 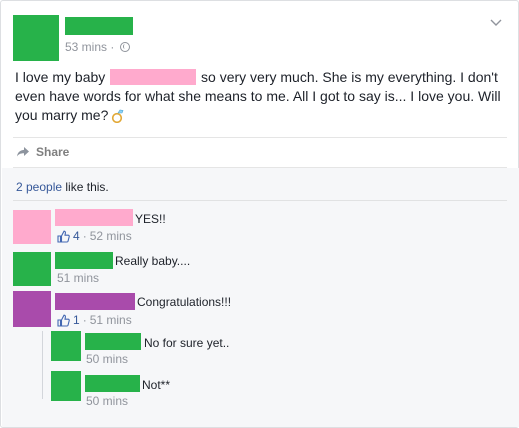 What do you see at coordinates (53, 152) in the screenshot?
I see `share-label: Share` at bounding box center [53, 152].